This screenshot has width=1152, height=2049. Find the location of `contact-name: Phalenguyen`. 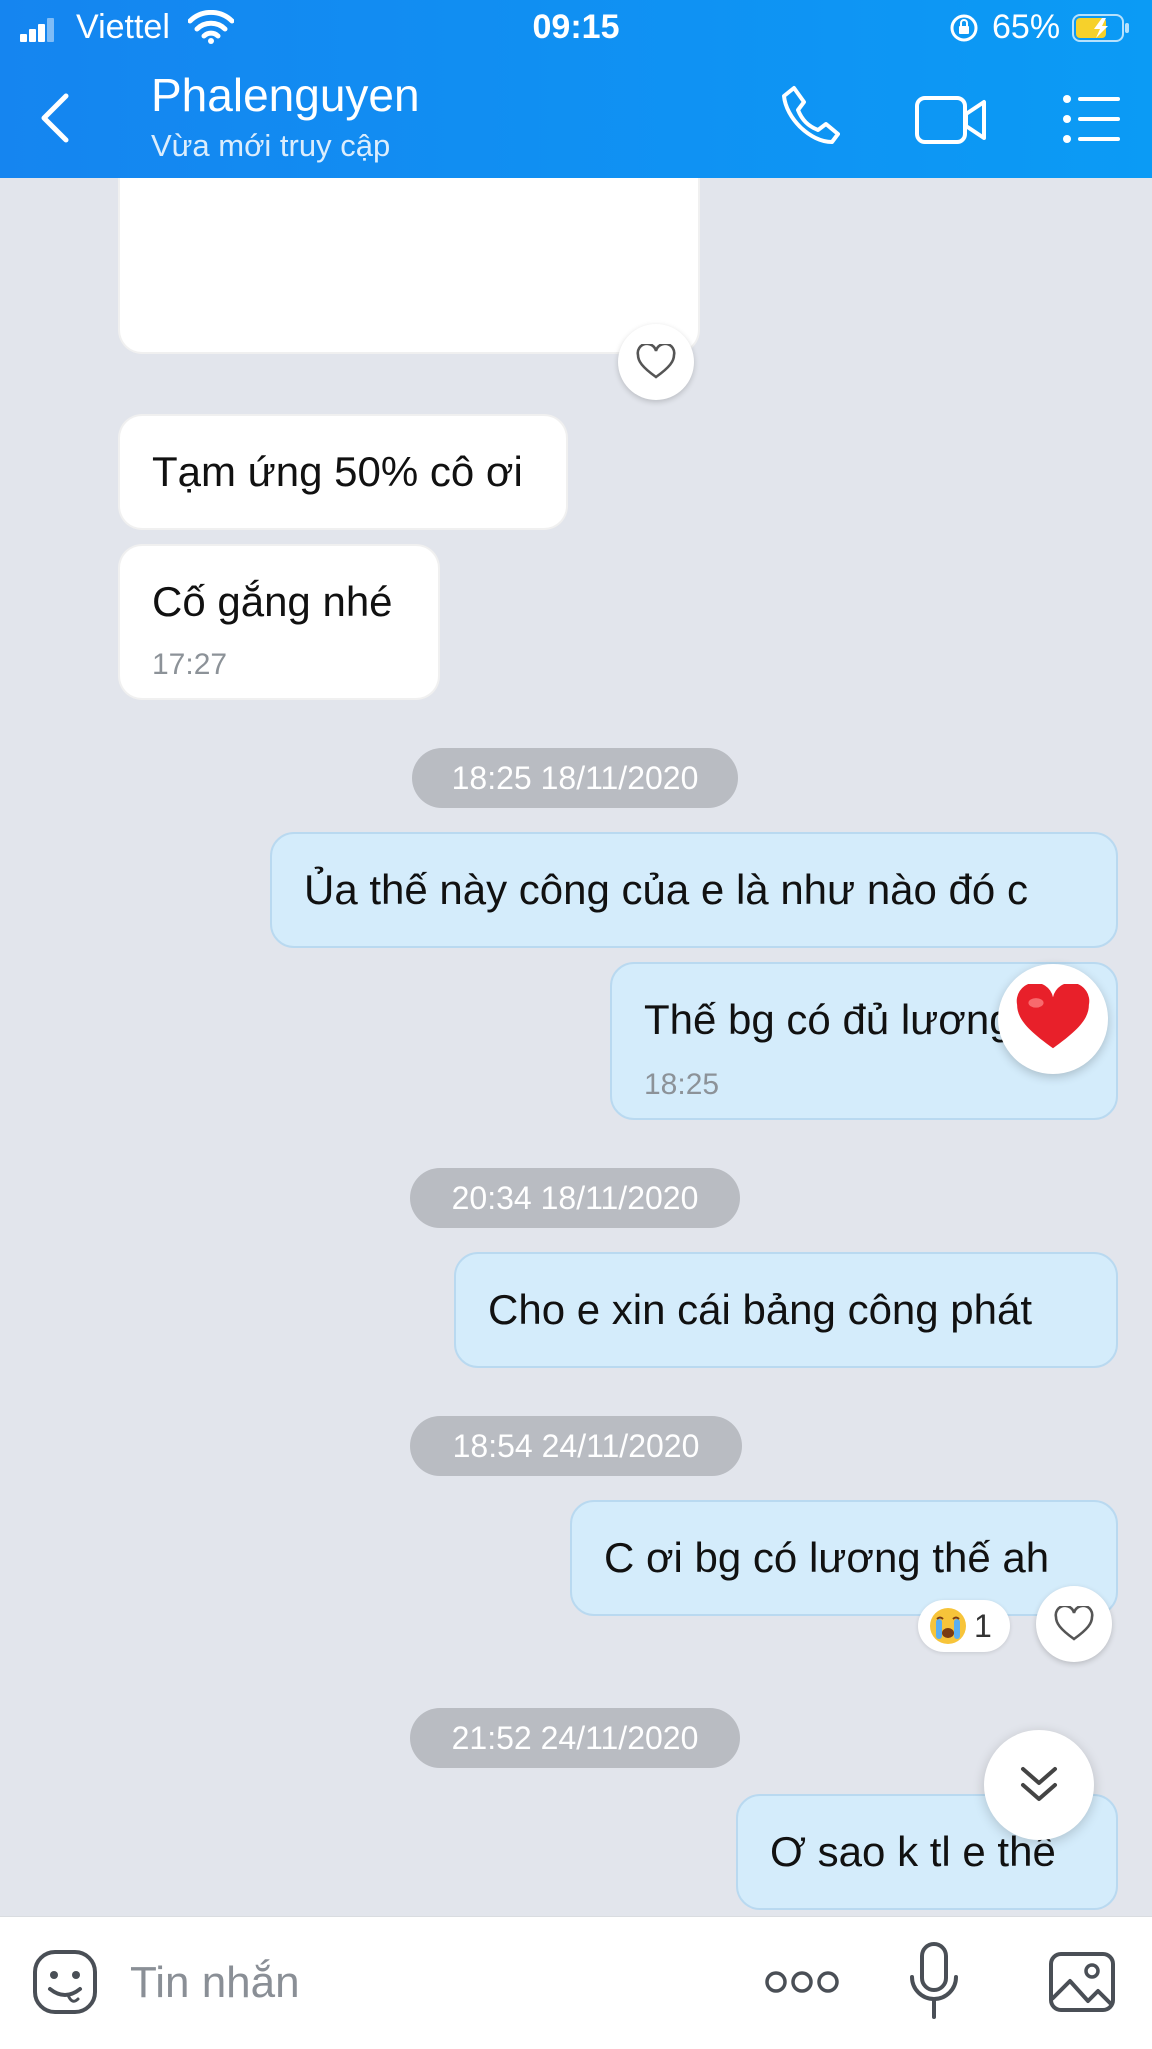

contact-name: Phalenguyen is located at coordinates (285, 95).